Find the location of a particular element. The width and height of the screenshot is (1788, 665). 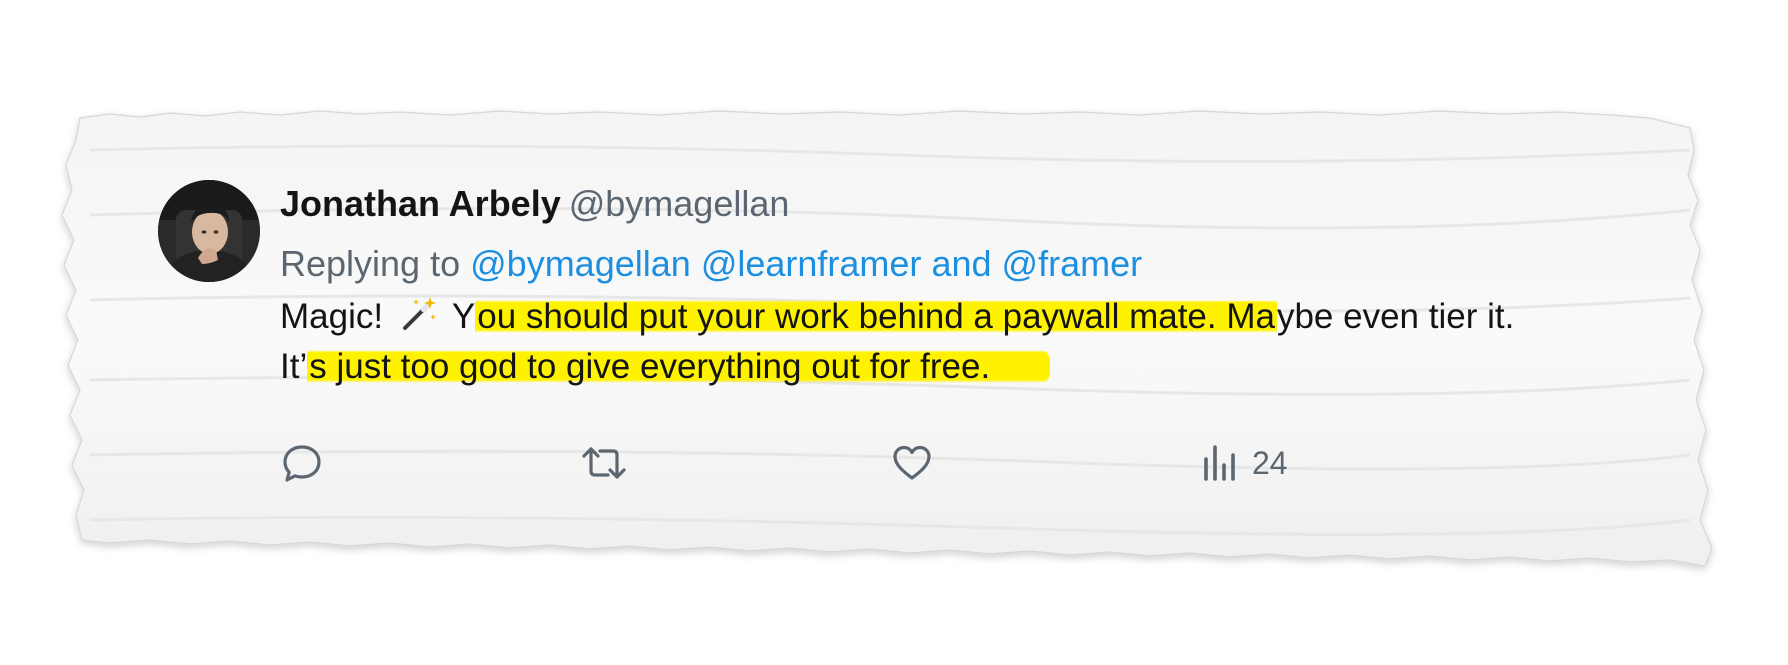

heart-icon is located at coordinates (912, 463).